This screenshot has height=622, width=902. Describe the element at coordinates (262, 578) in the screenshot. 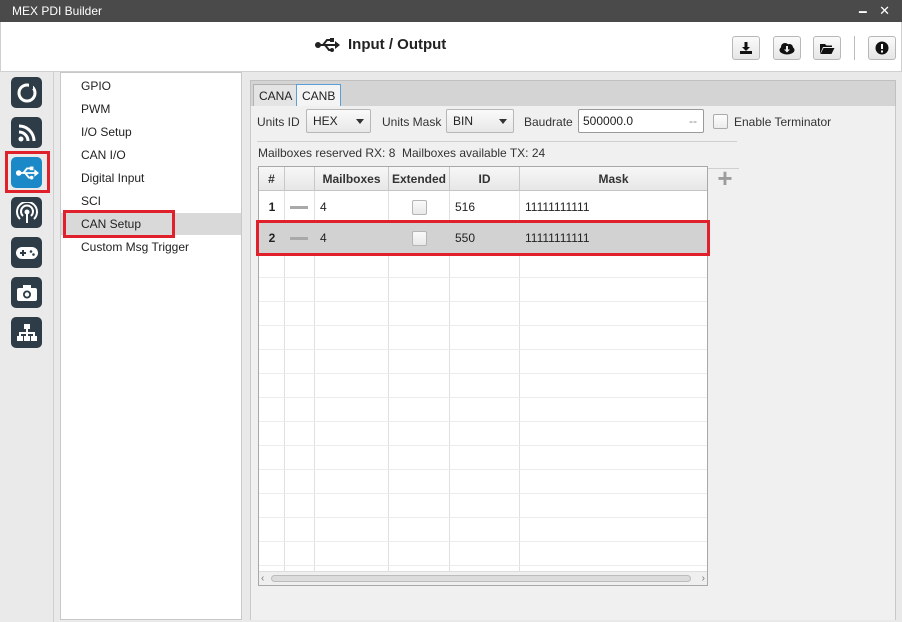

I see `scroll-left-icon: ‹` at that location.